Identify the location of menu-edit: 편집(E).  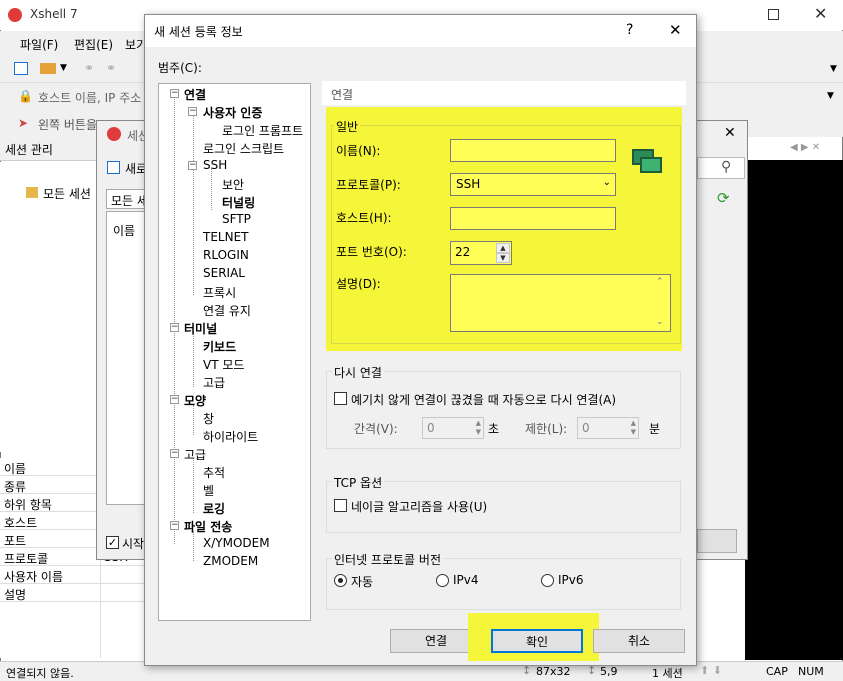
(93, 44).